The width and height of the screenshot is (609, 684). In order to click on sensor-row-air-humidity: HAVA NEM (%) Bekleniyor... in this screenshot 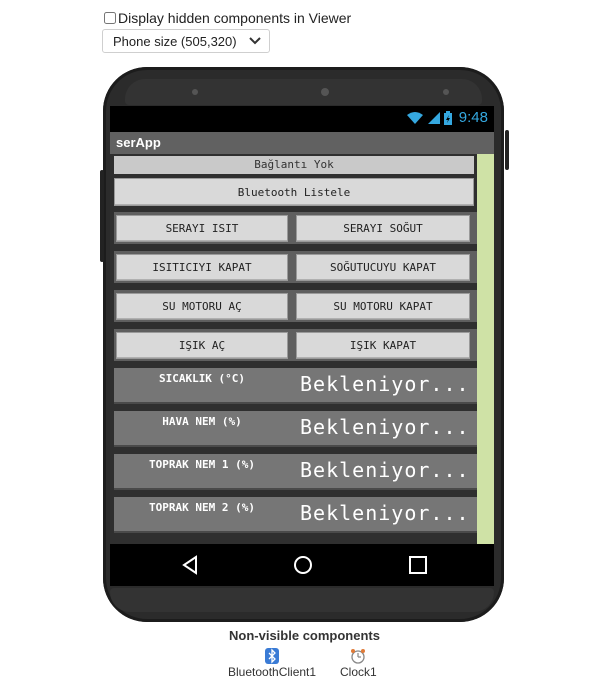, I will do `click(295, 429)`.